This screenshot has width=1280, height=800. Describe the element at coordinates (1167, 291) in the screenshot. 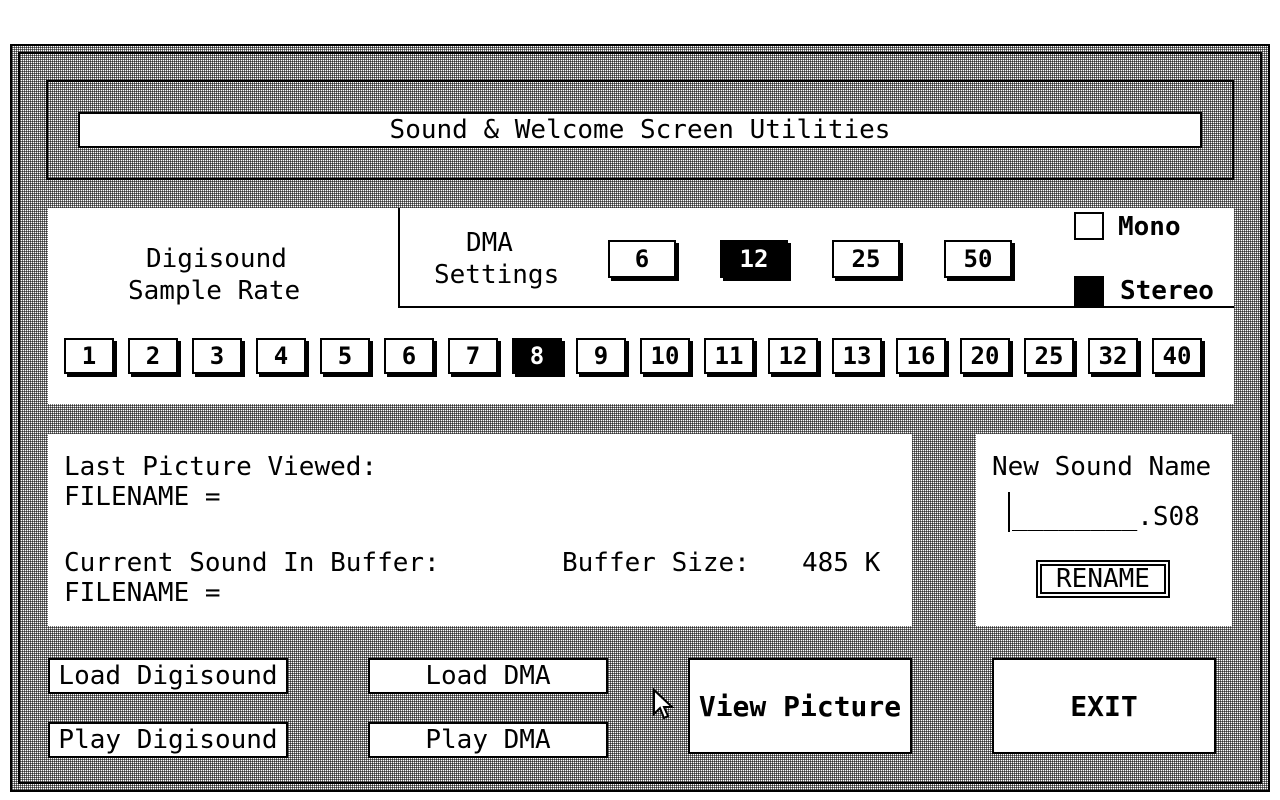

I see `stereo-label: Stereo` at that location.